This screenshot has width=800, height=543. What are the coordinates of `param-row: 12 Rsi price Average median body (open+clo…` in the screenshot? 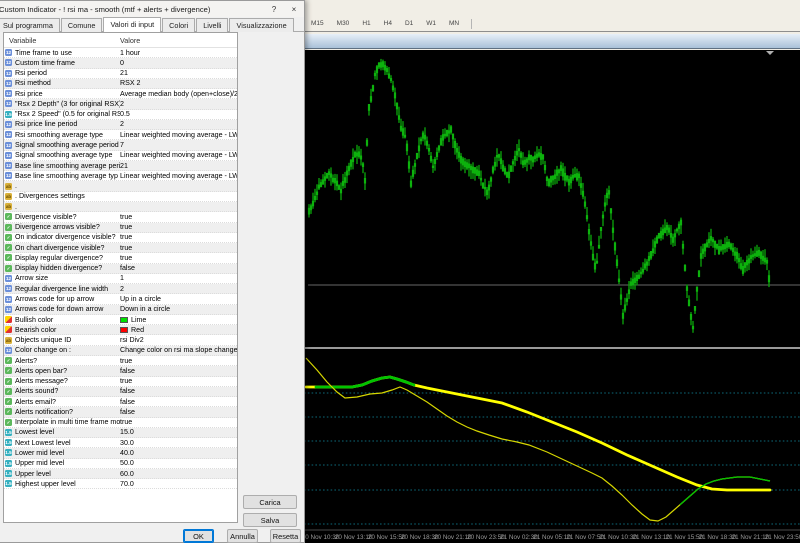 It's located at (120, 94).